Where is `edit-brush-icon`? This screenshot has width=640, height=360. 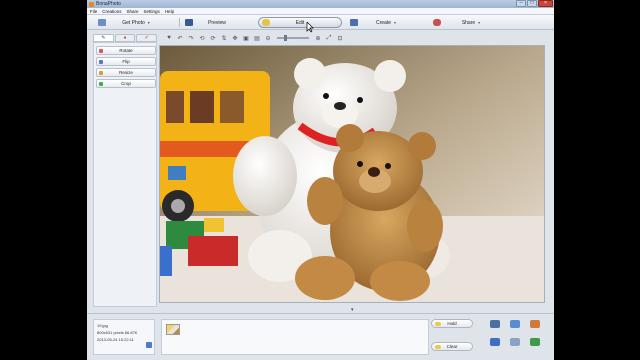
edit-brush-icon is located at coordinates (266, 22).